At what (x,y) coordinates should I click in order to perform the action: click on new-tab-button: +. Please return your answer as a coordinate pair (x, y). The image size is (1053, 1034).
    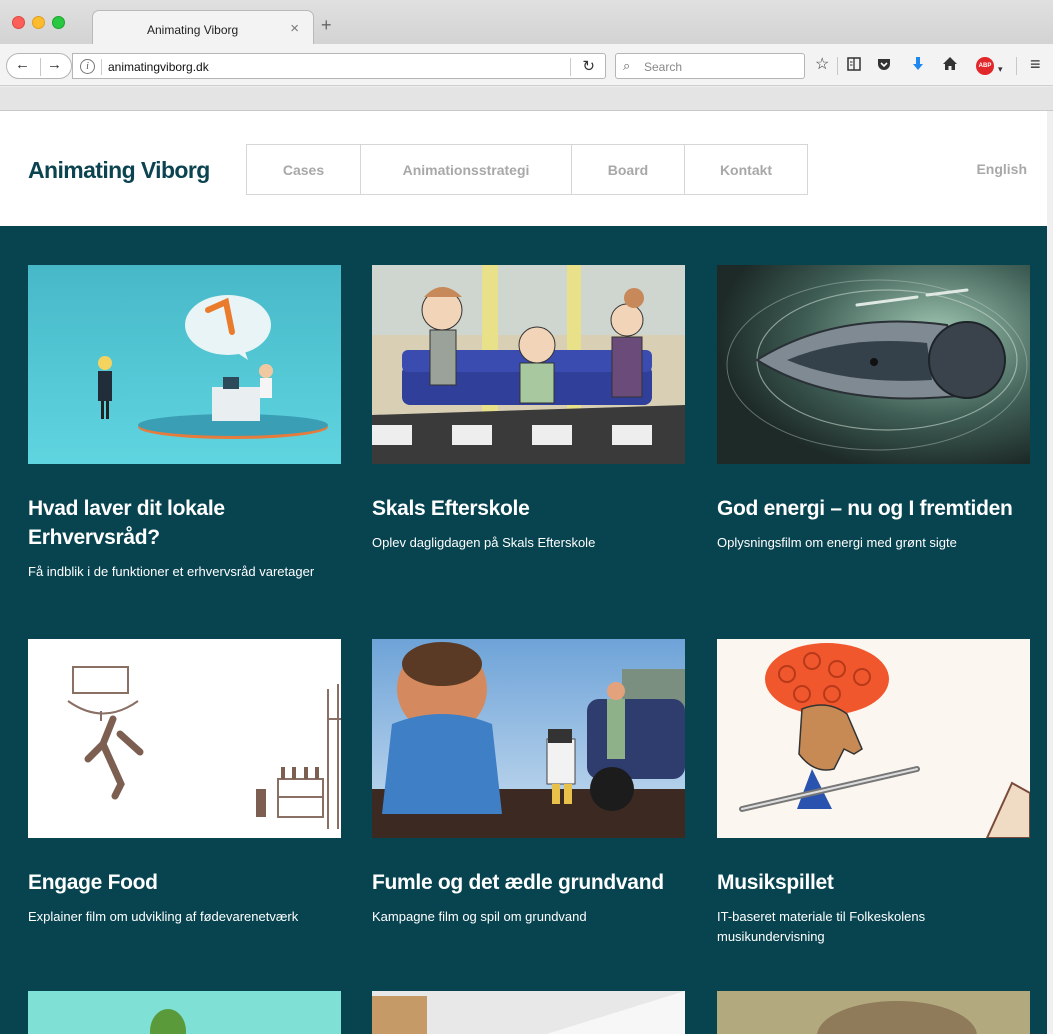
    Looking at the image, I should click on (326, 25).